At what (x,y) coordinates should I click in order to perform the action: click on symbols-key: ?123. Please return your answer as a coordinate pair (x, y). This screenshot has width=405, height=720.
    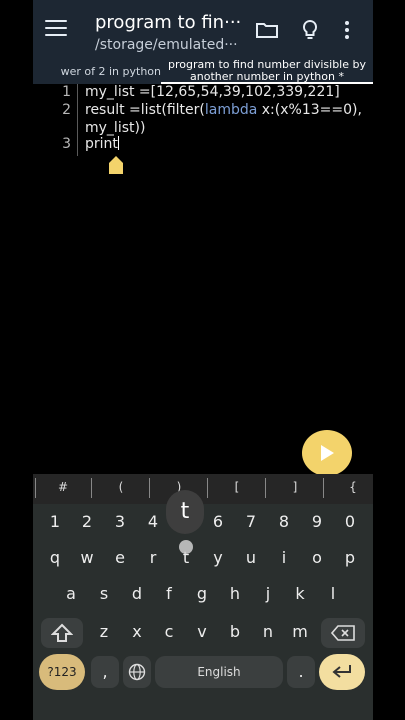
    Looking at the image, I should click on (62, 672).